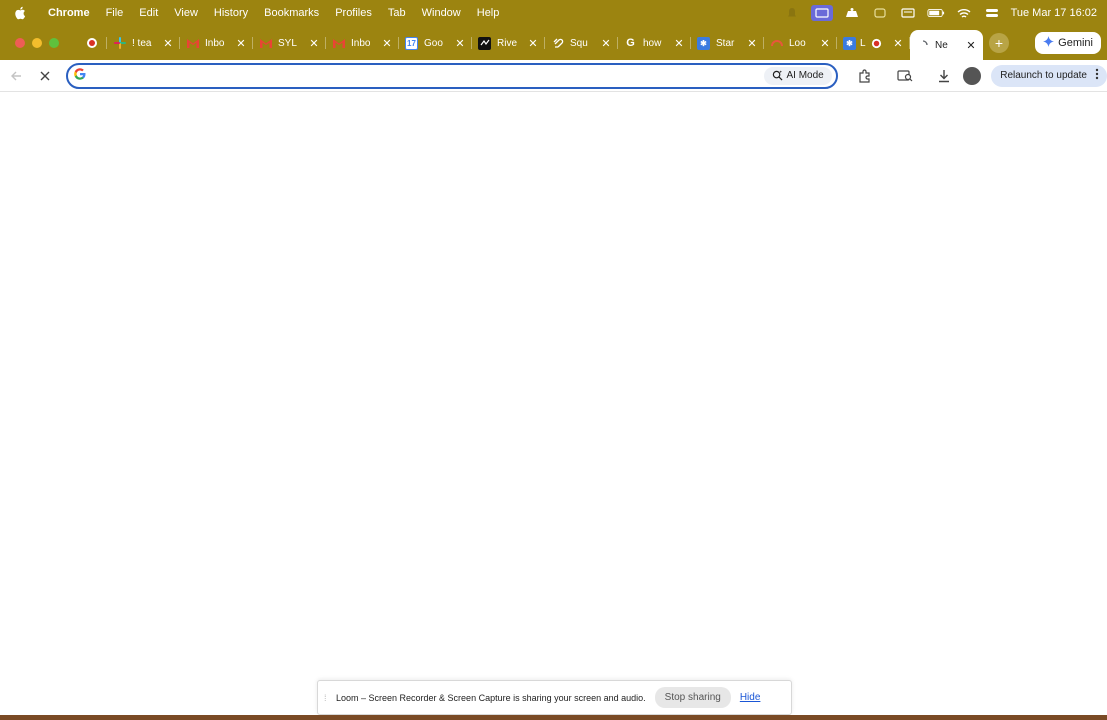 The width and height of the screenshot is (1107, 720). I want to click on menu-history: History, so click(231, 13).